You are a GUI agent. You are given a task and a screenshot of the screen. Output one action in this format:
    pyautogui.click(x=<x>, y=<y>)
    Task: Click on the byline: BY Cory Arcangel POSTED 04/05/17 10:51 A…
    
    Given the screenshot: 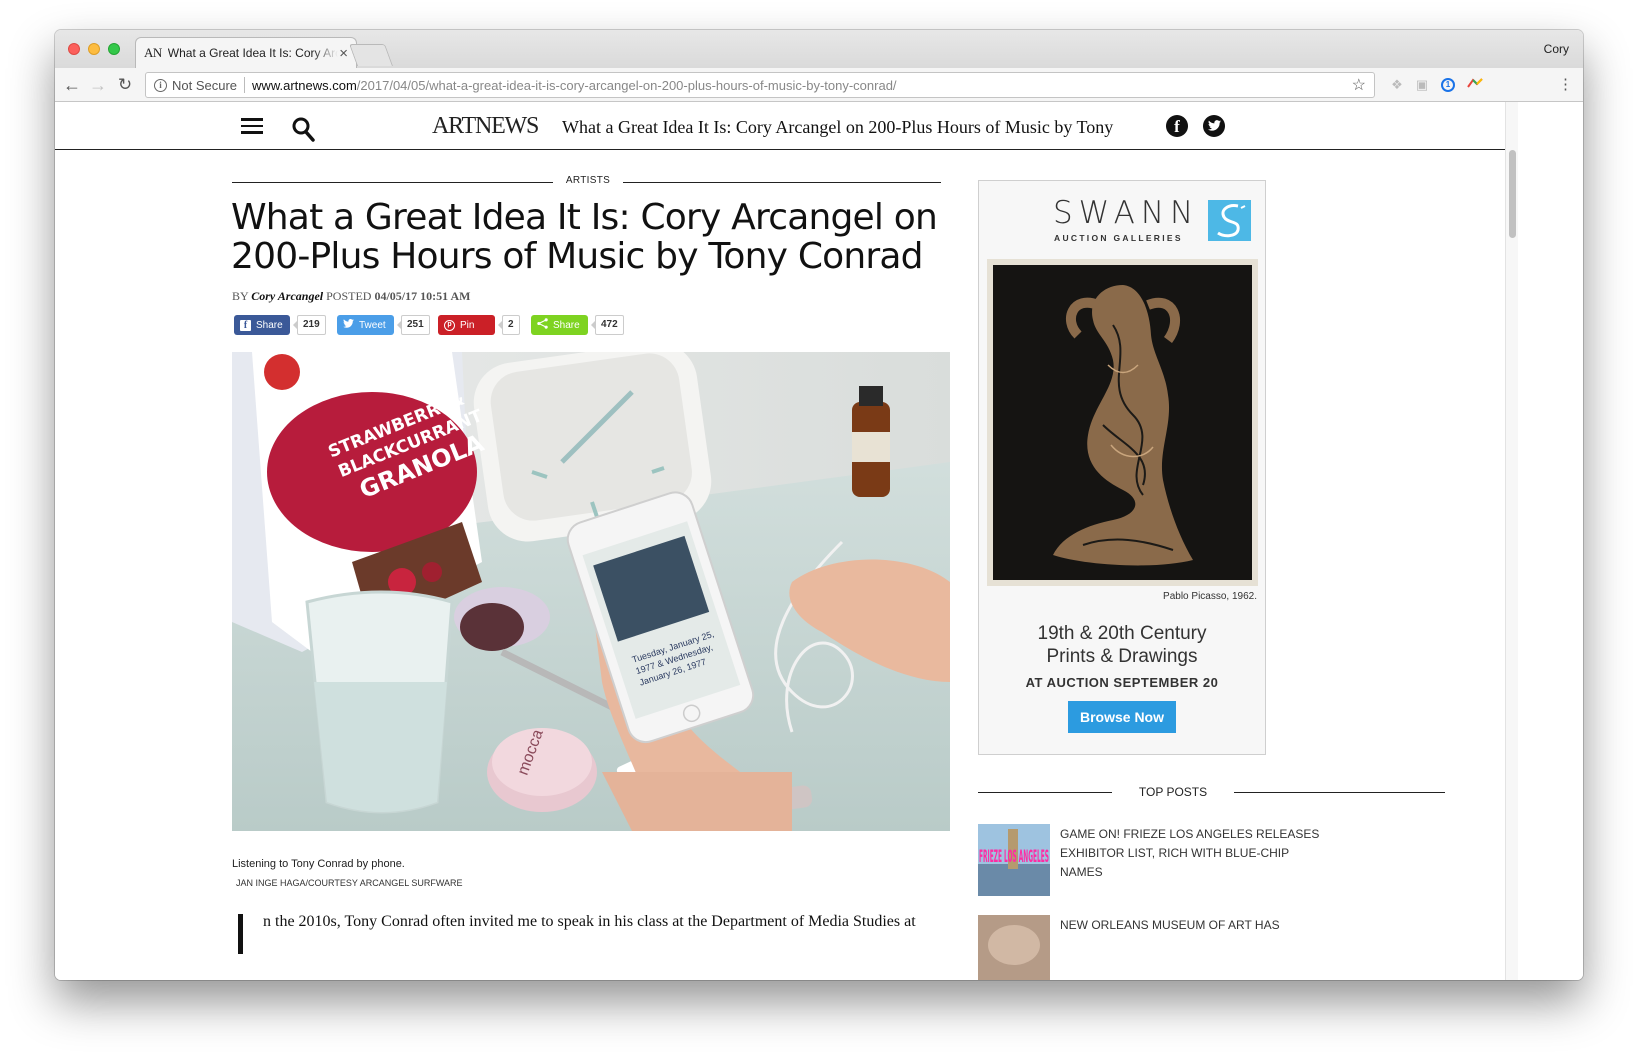 What is the action you would take?
    pyautogui.click(x=351, y=296)
    